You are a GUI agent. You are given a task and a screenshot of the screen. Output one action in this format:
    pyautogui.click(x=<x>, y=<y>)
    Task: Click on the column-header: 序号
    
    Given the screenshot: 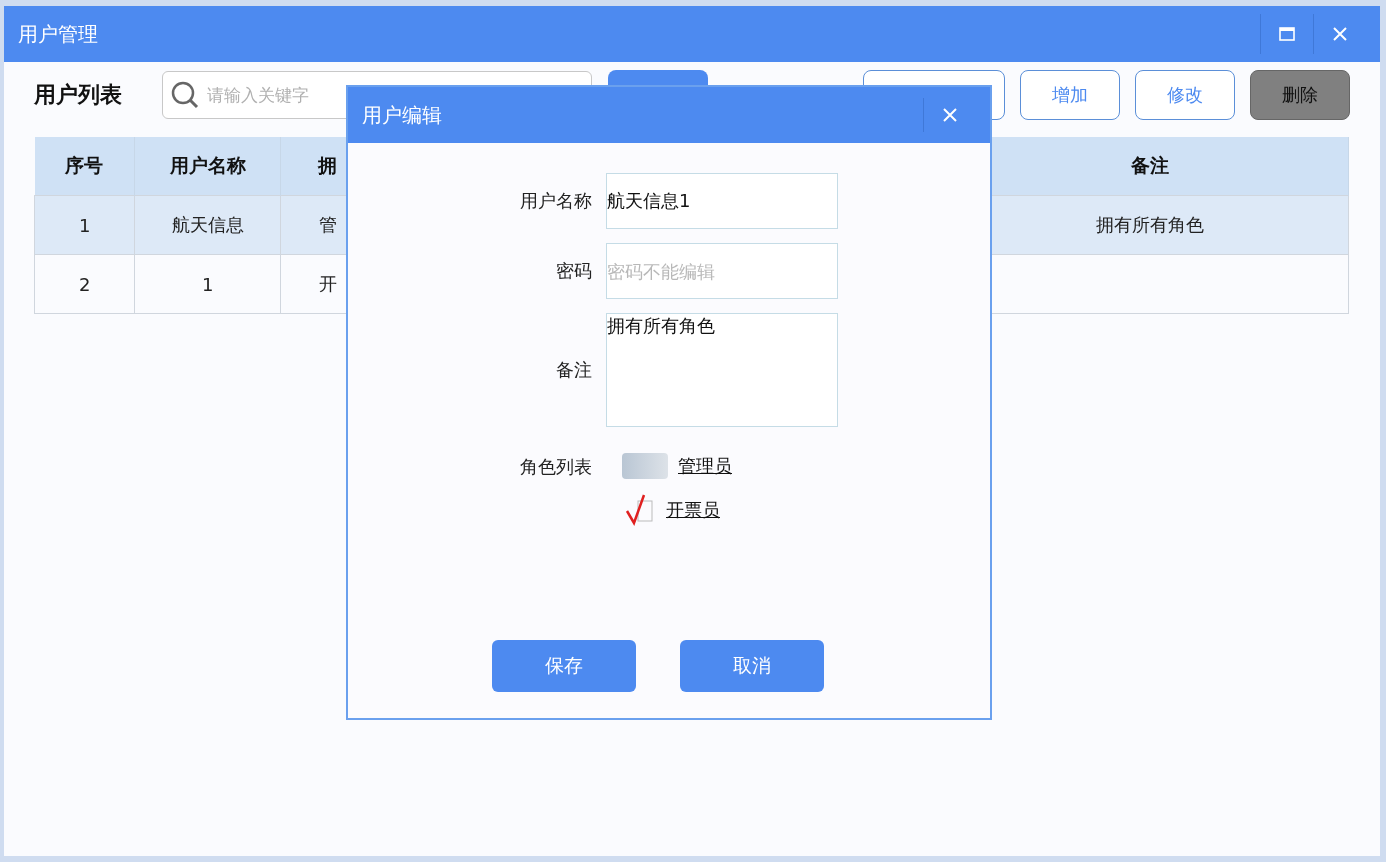 What is the action you would take?
    pyautogui.click(x=84, y=166)
    